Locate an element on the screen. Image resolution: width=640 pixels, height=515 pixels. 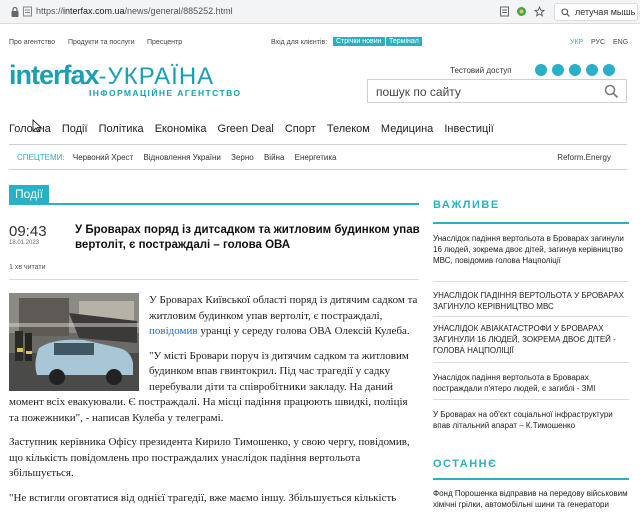
site-logo: interfax-УКРАЇНА ІНФОРМАЦІЙНЕ АГЕНТСТВО is located at coordinates (125, 82).